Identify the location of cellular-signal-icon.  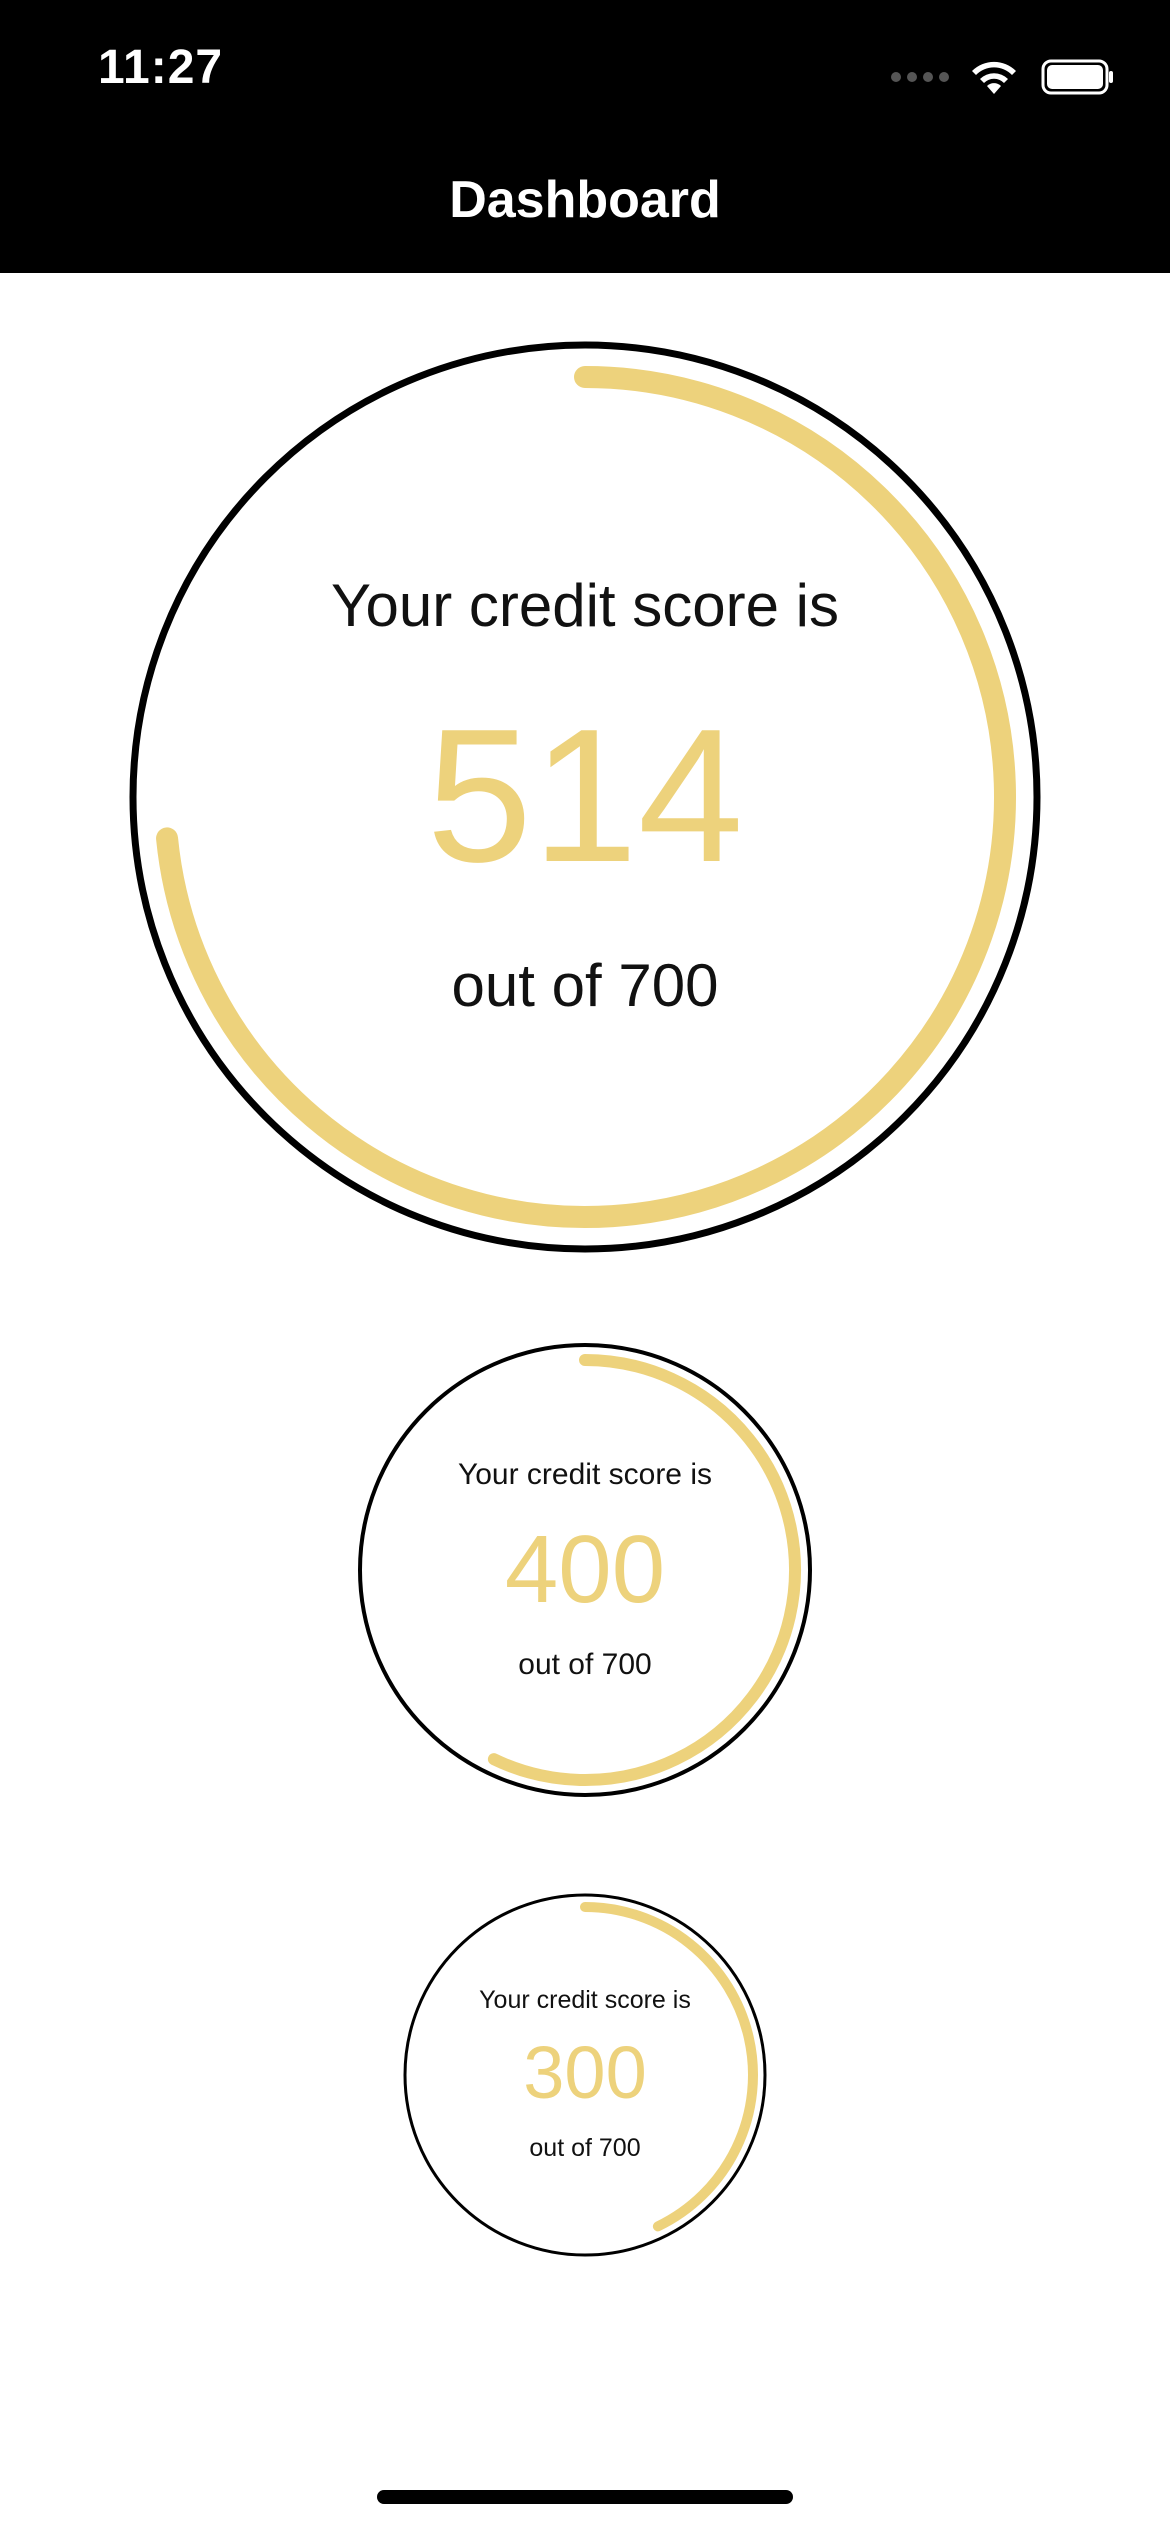
(920, 77).